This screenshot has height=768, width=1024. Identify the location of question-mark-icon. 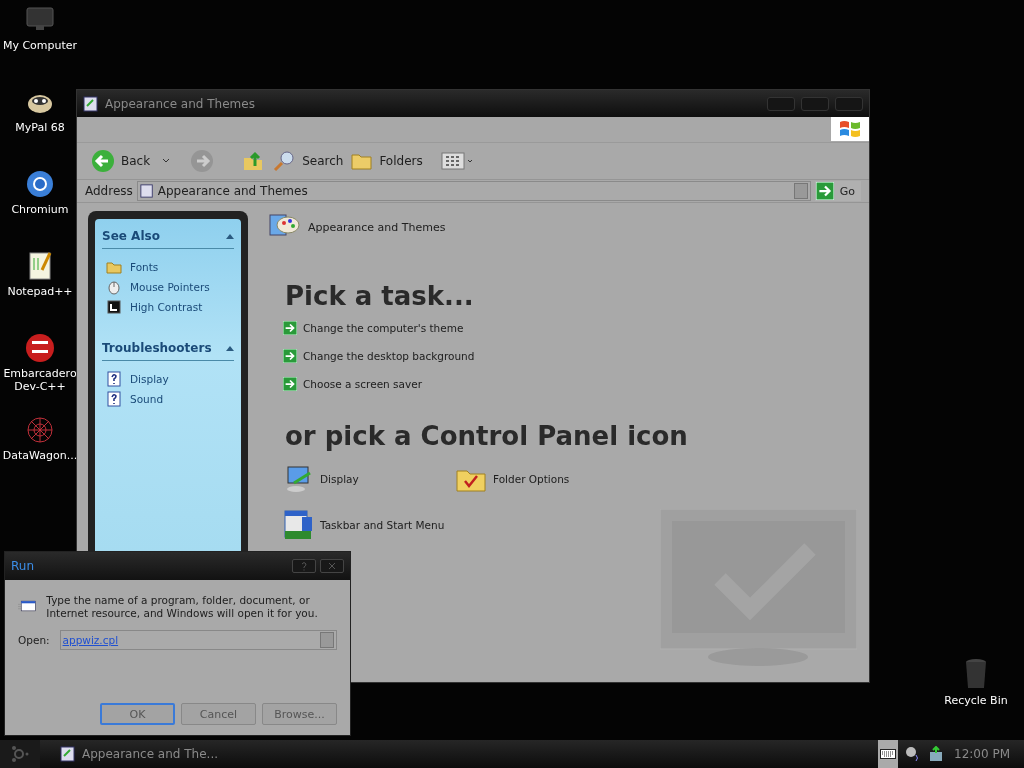
(304, 566).